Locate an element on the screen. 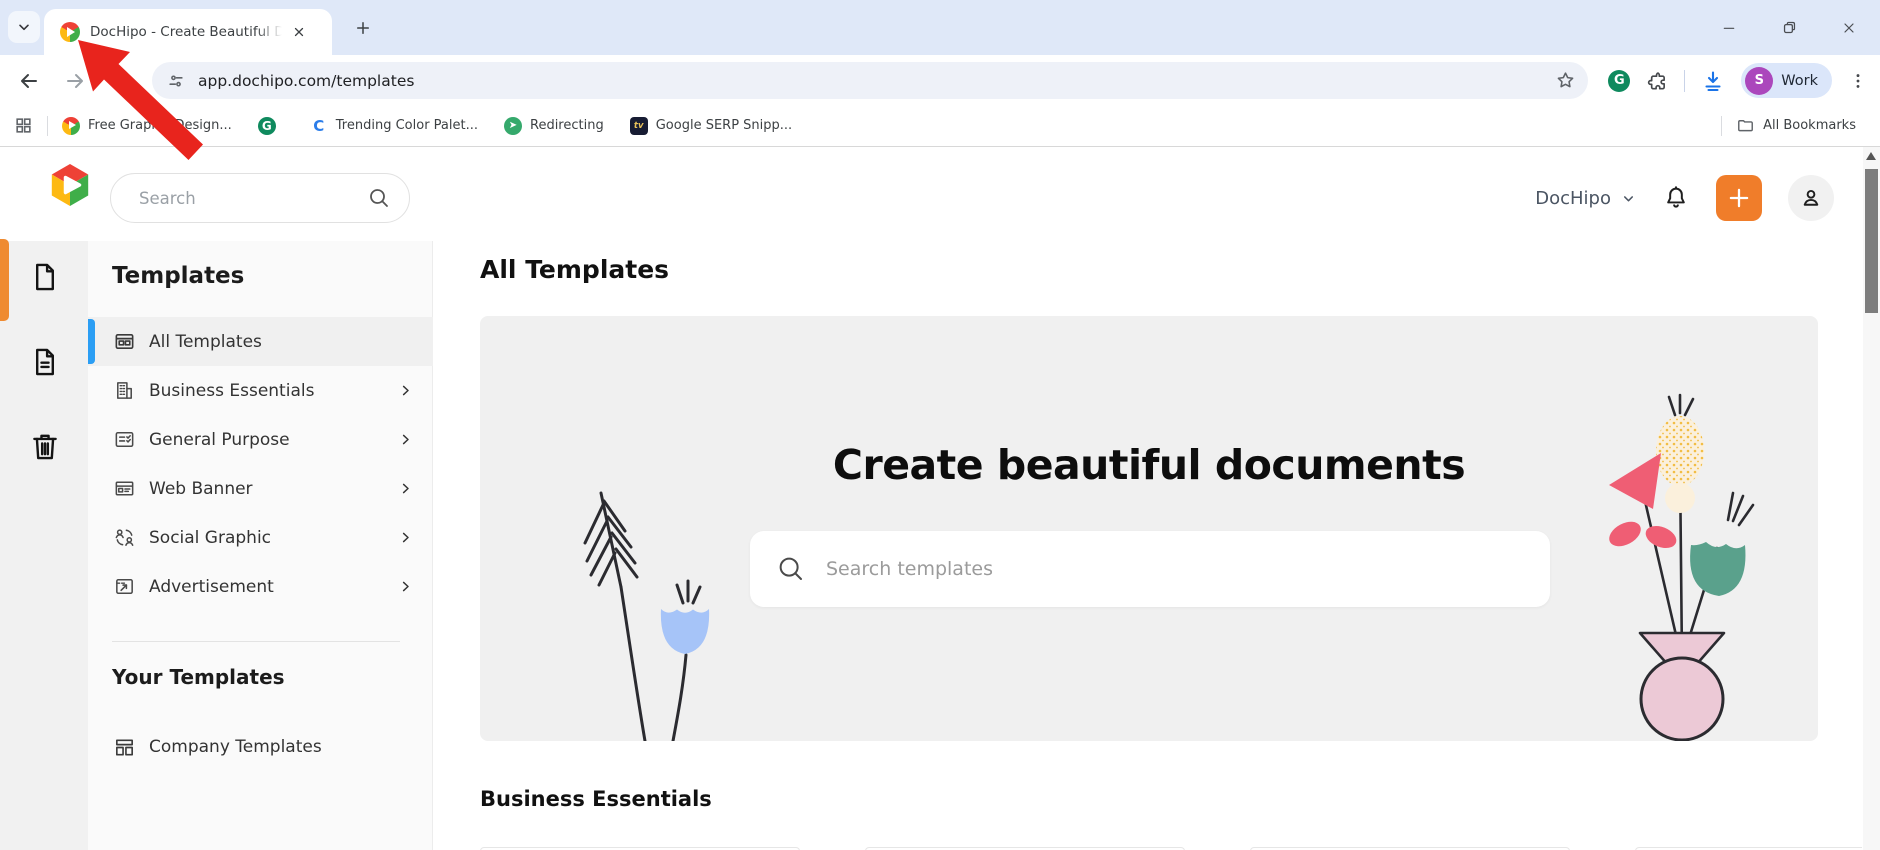 The image size is (1880, 850). rail-documents-button is located at coordinates (45, 362).